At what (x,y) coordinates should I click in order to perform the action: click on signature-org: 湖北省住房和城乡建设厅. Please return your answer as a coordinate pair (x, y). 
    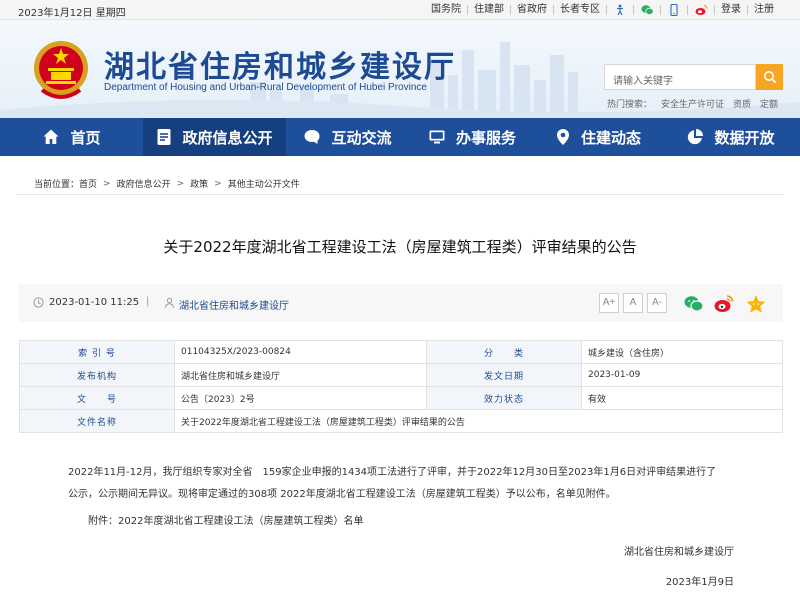
    Looking at the image, I should click on (679, 552).